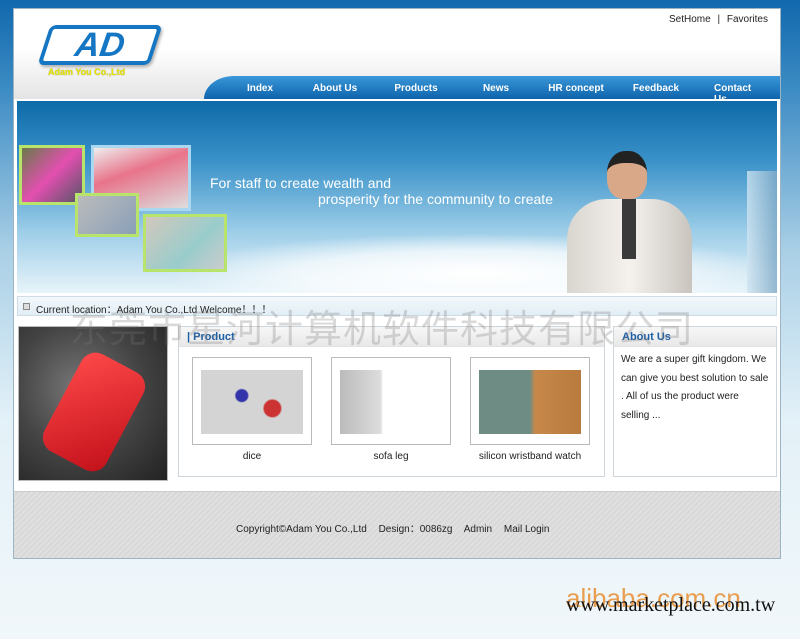  What do you see at coordinates (391, 456) in the screenshot?
I see `product-label: sofa leg` at bounding box center [391, 456].